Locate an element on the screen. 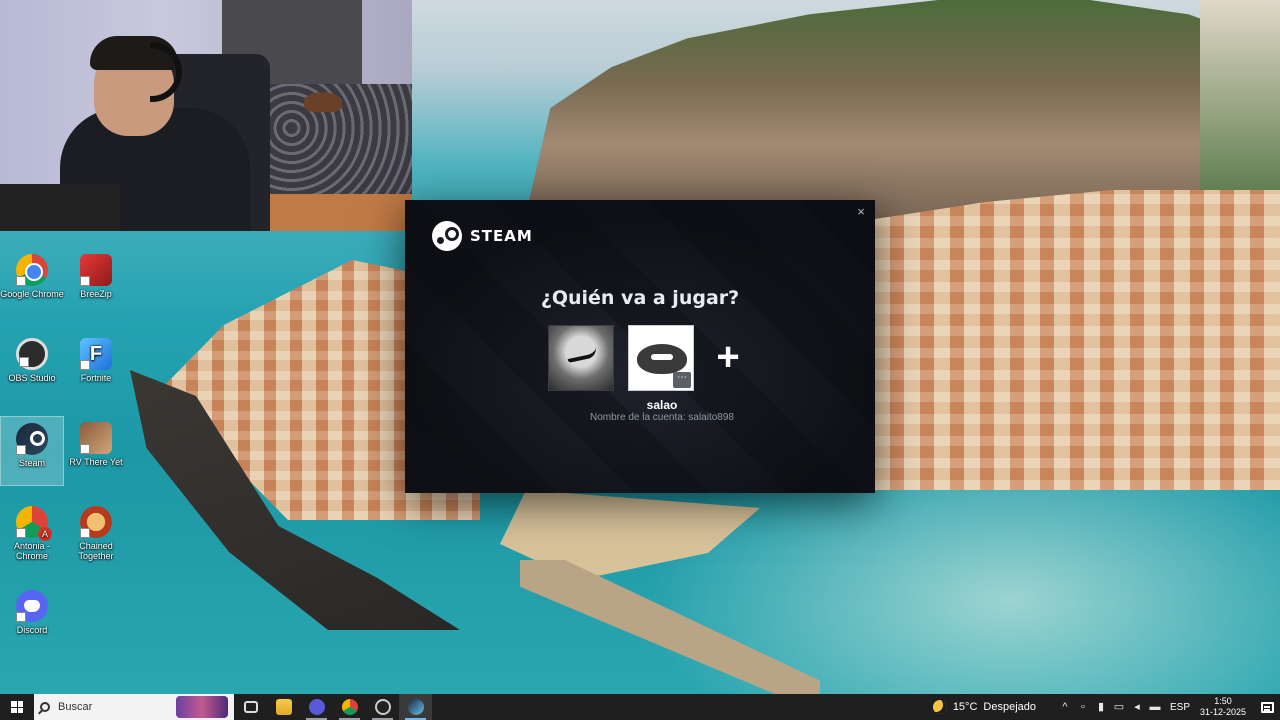 This screenshot has height=720, width=1280. task-view-icon is located at coordinates (250, 707).